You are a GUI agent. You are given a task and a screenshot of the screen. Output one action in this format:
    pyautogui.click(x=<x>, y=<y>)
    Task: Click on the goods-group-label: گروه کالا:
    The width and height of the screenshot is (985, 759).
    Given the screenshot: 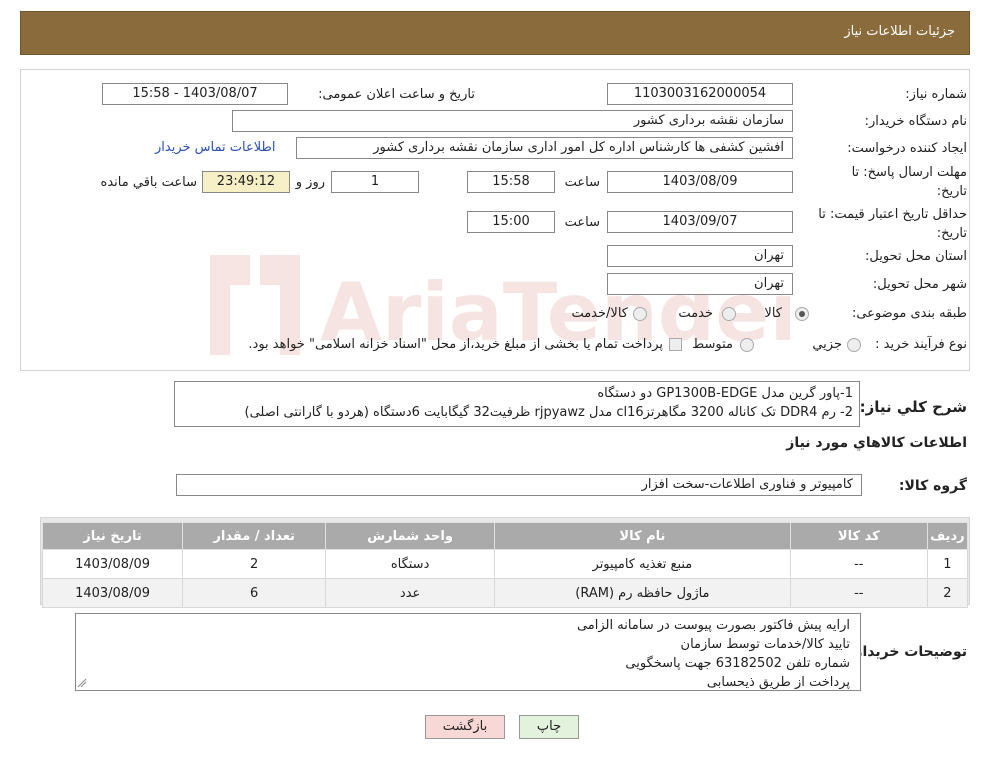 What is the action you would take?
    pyautogui.click(x=932, y=486)
    